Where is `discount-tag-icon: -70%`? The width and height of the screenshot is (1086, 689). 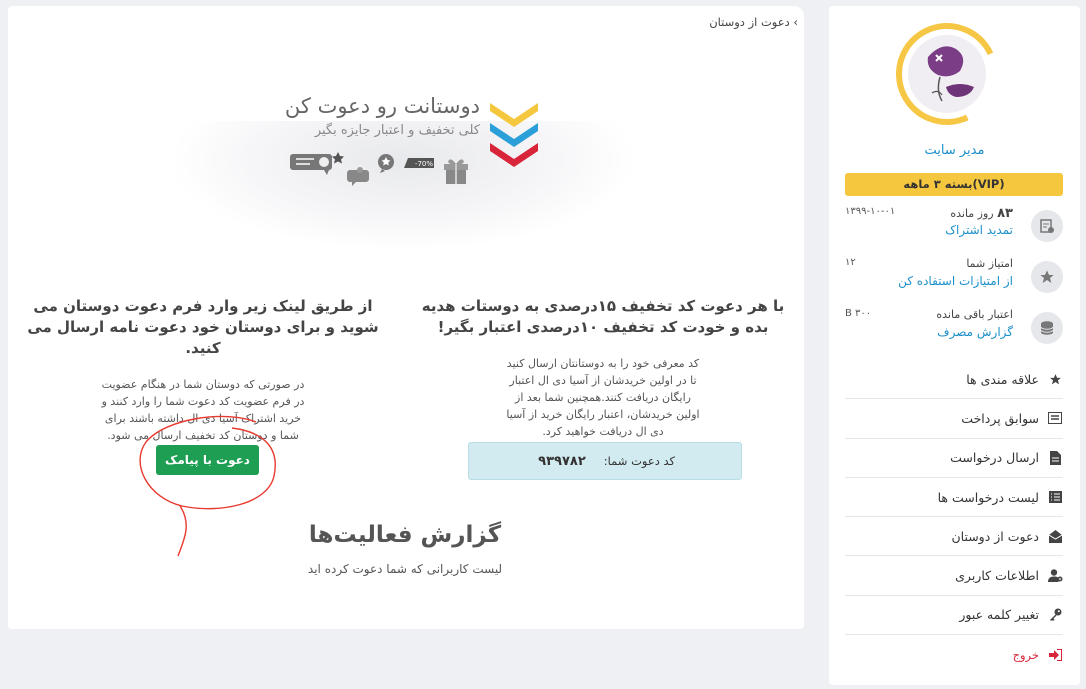
discount-tag-icon: -70% is located at coordinates (419, 163).